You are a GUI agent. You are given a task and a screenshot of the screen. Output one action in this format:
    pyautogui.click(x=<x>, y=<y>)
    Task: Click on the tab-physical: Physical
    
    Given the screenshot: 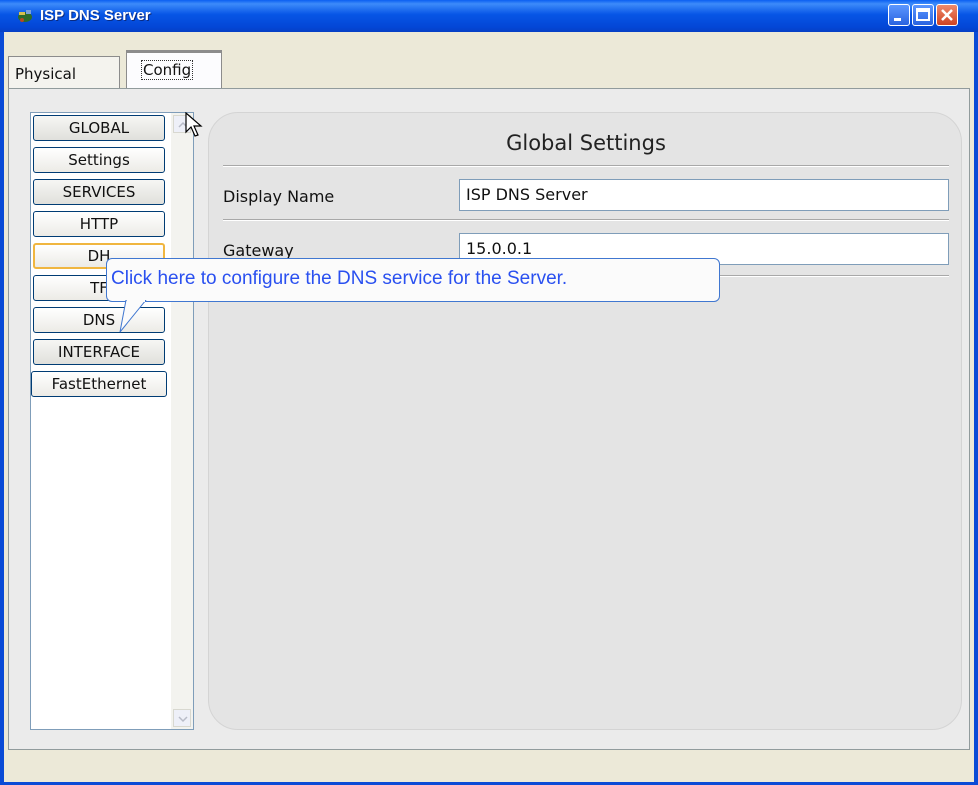 What is the action you would take?
    pyautogui.click(x=64, y=72)
    